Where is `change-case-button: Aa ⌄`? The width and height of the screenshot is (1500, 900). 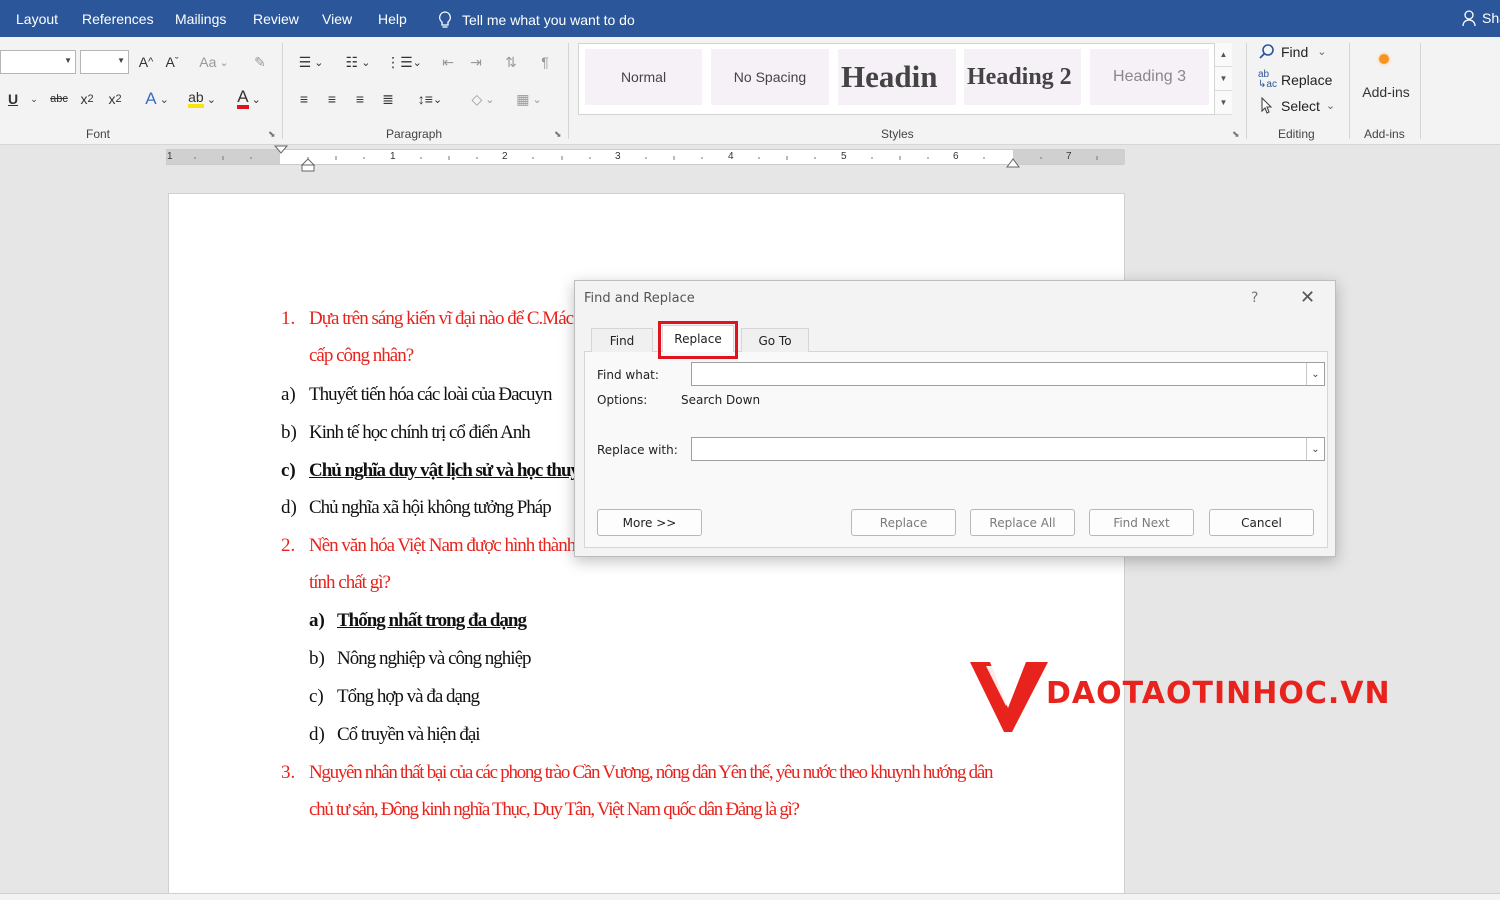 change-case-button: Aa ⌄ is located at coordinates (214, 62).